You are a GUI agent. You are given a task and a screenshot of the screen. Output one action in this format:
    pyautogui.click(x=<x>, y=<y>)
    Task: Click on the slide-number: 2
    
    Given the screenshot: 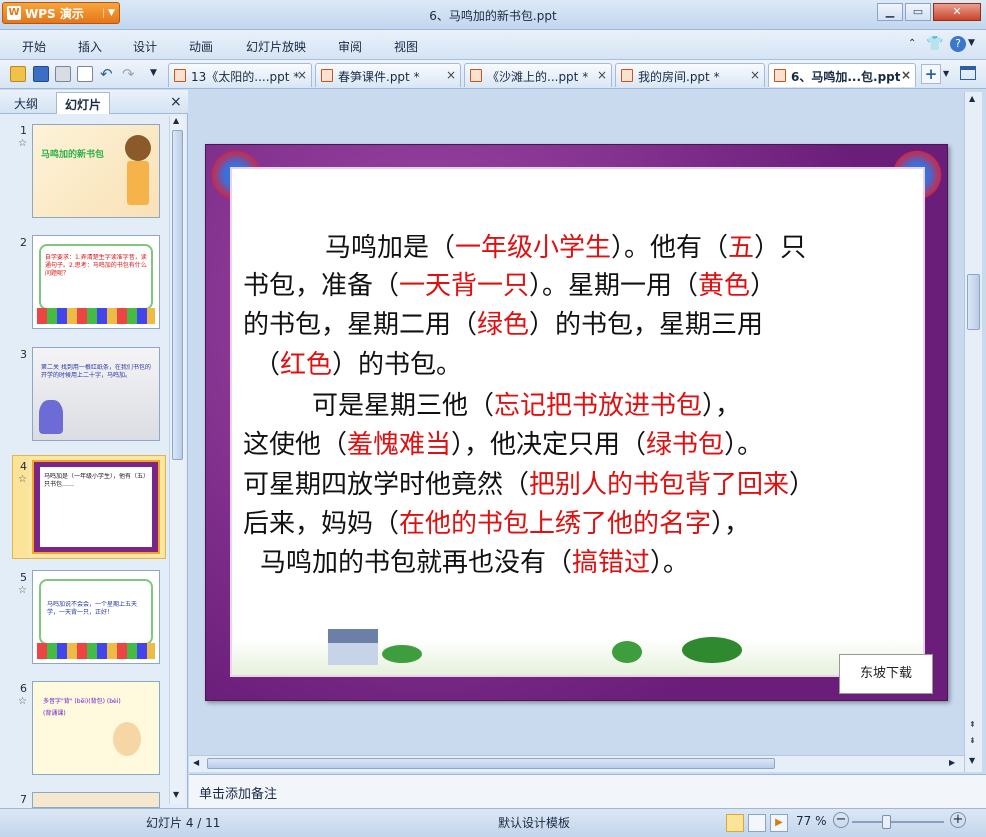 What is the action you would take?
    pyautogui.click(x=23, y=242)
    